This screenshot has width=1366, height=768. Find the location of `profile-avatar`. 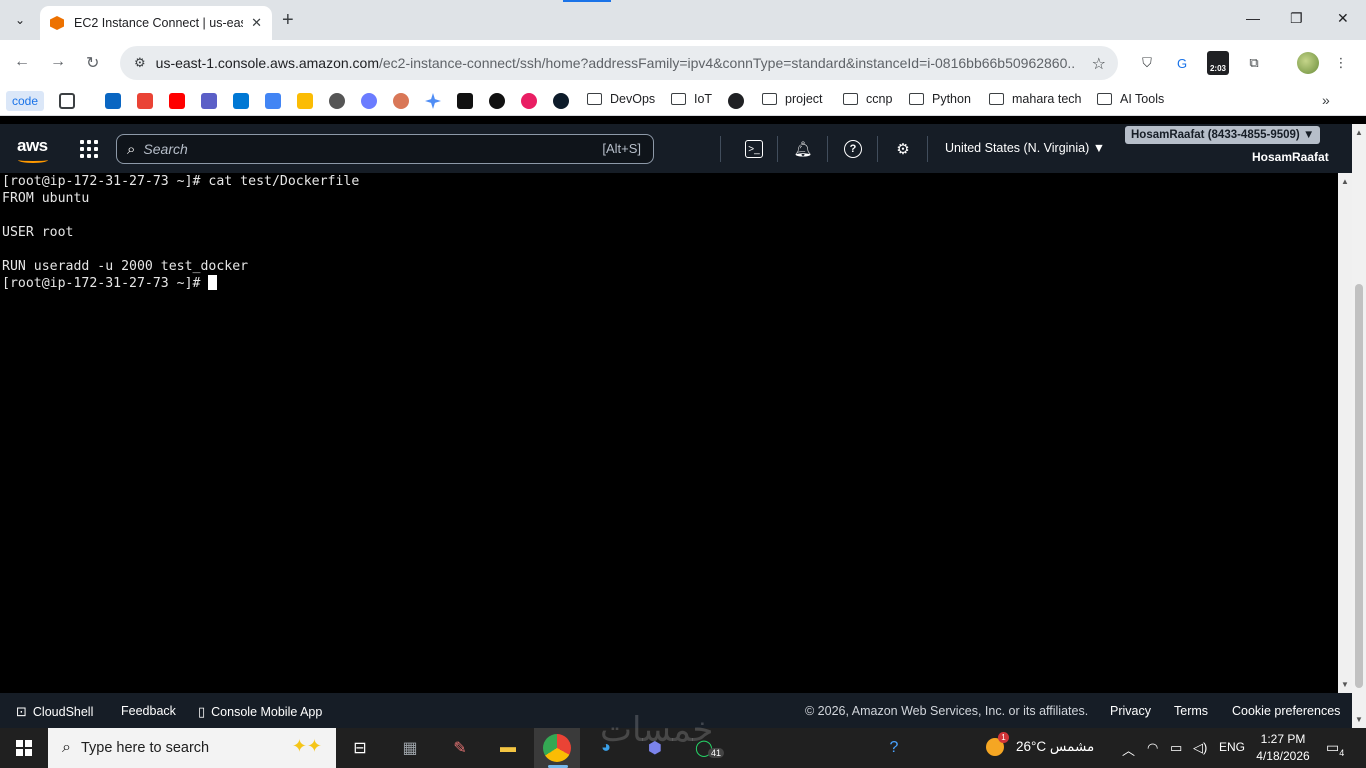

profile-avatar is located at coordinates (1308, 63).